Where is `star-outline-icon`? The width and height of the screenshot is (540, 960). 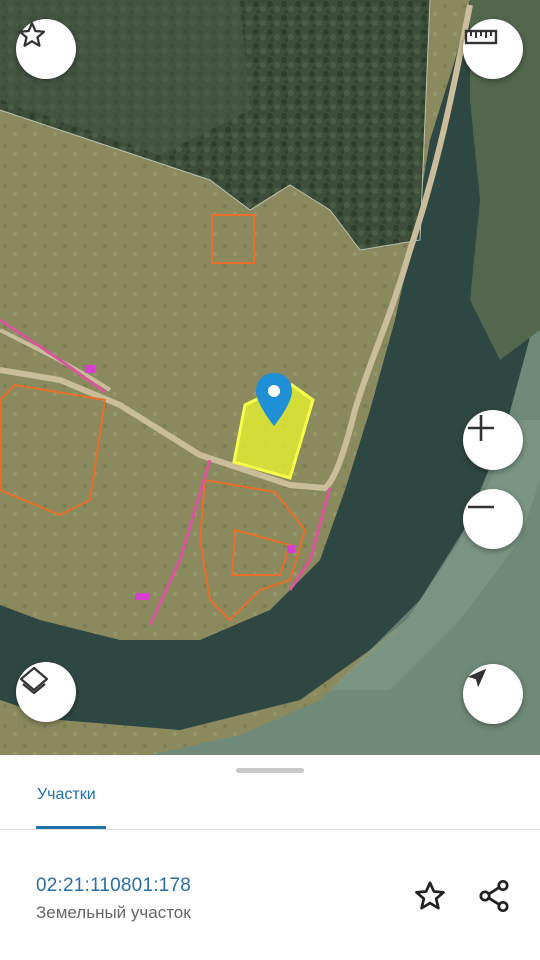
star-outline-icon is located at coordinates (430, 898).